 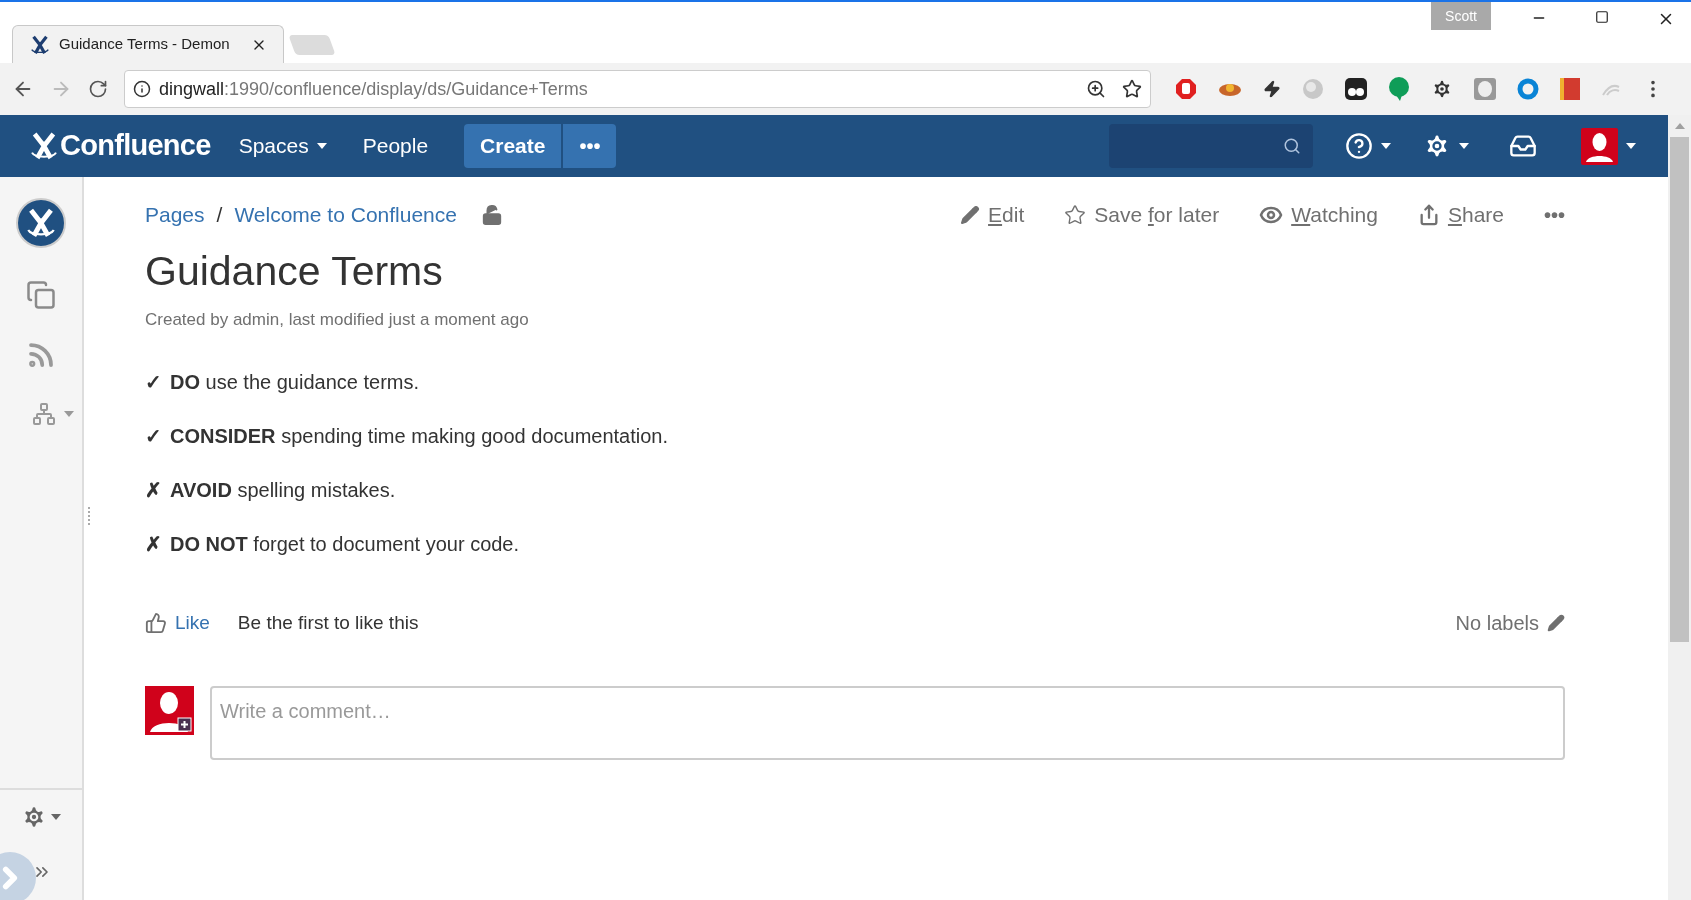 I want to click on page-action-button: Edit, so click(x=992, y=215).